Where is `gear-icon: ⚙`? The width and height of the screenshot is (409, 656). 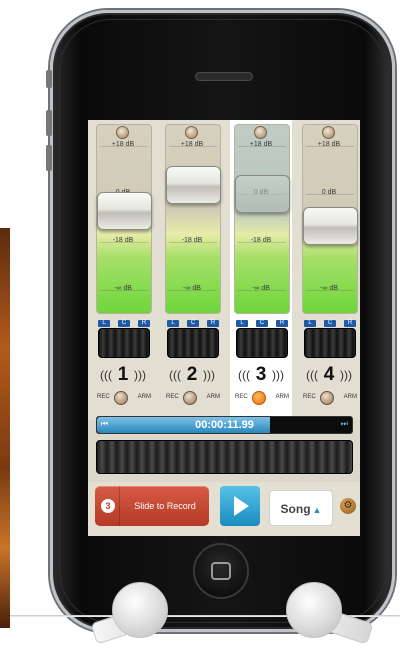 gear-icon: ⚙ is located at coordinates (348, 506).